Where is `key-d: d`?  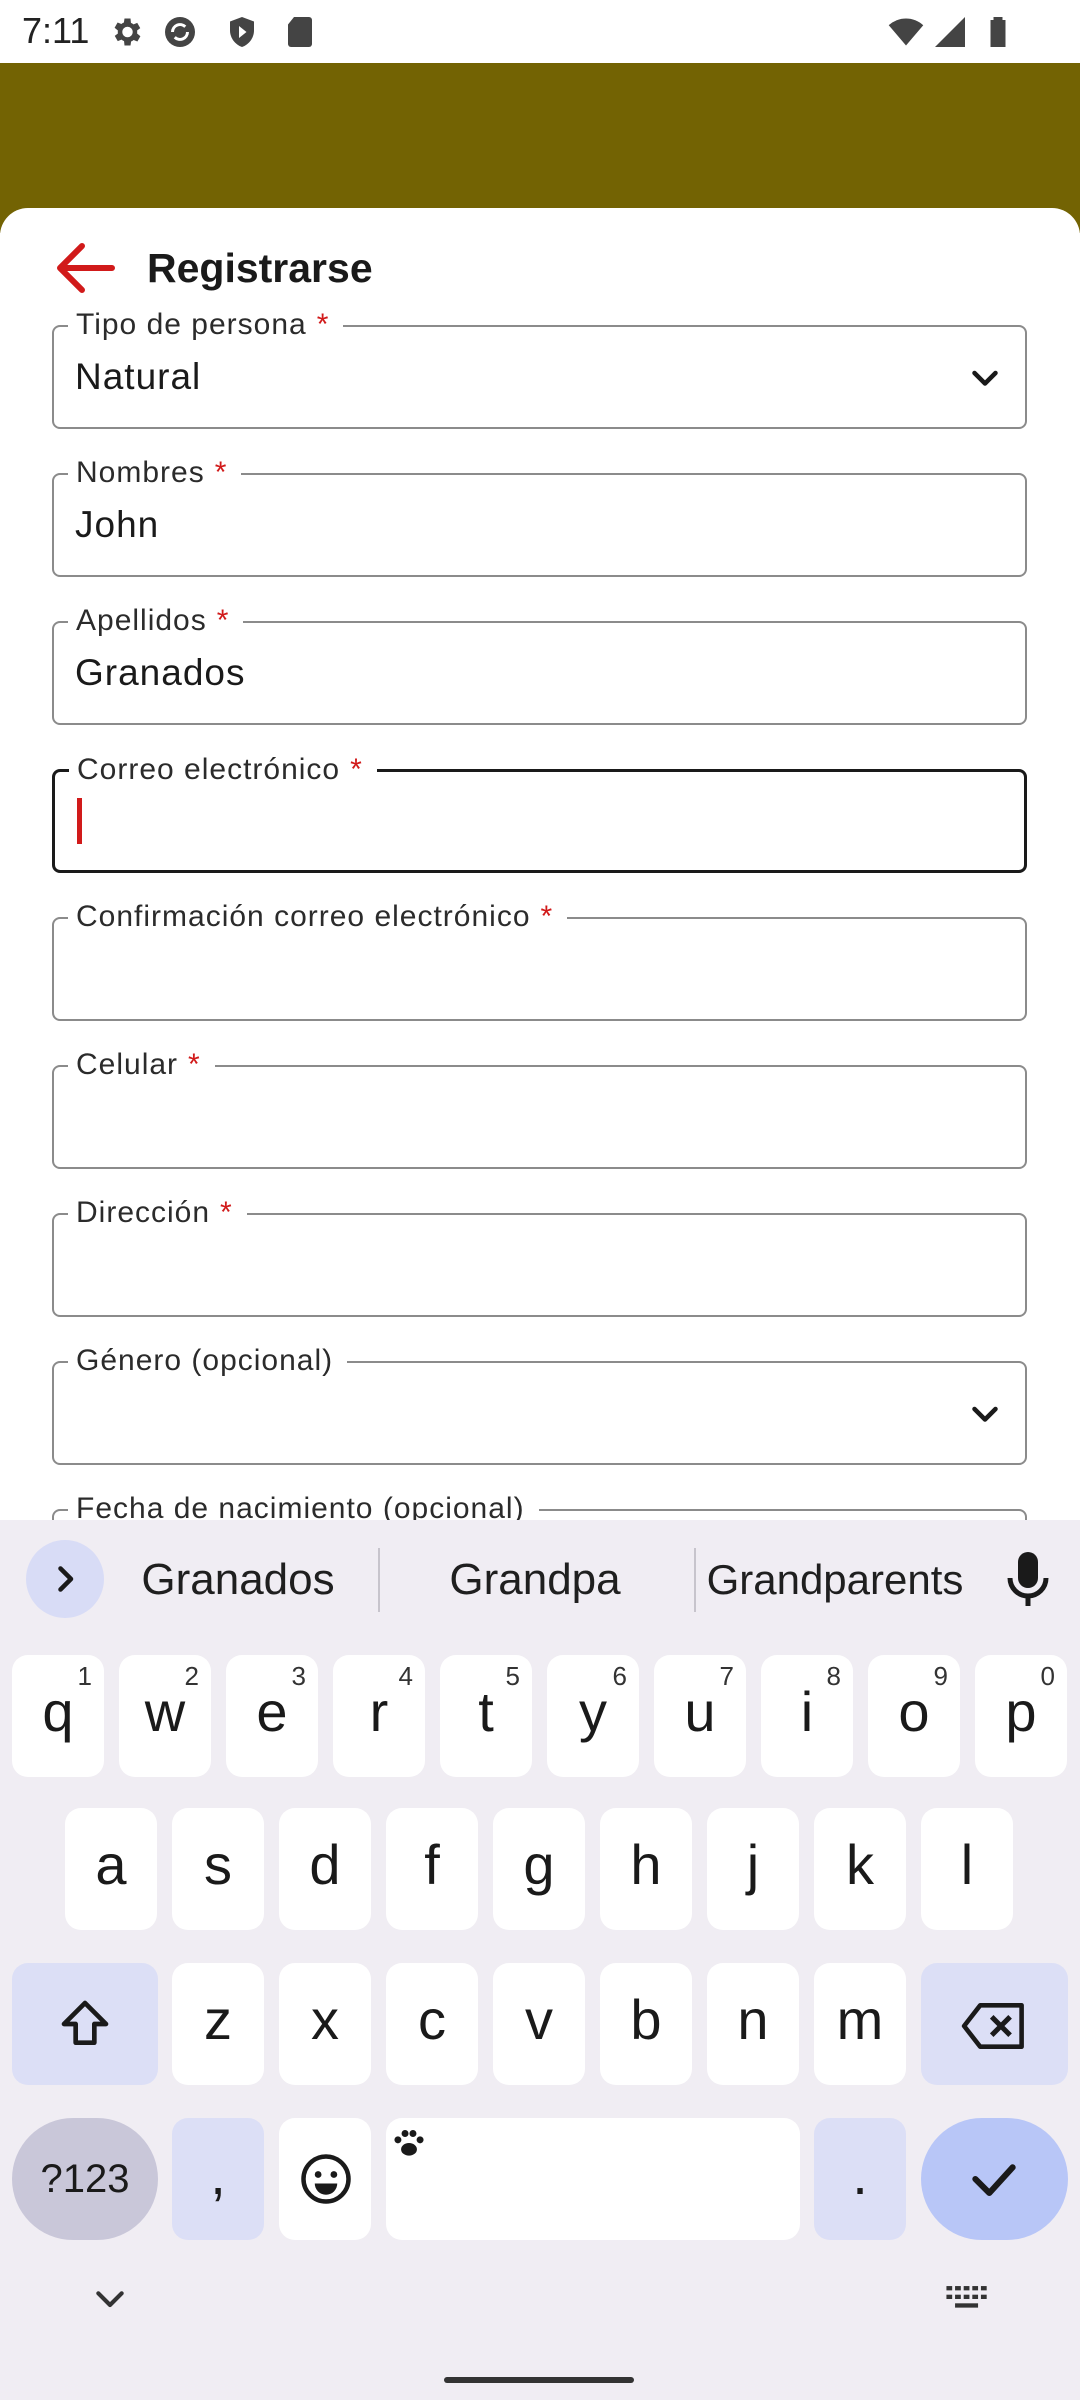 key-d: d is located at coordinates (325, 1869).